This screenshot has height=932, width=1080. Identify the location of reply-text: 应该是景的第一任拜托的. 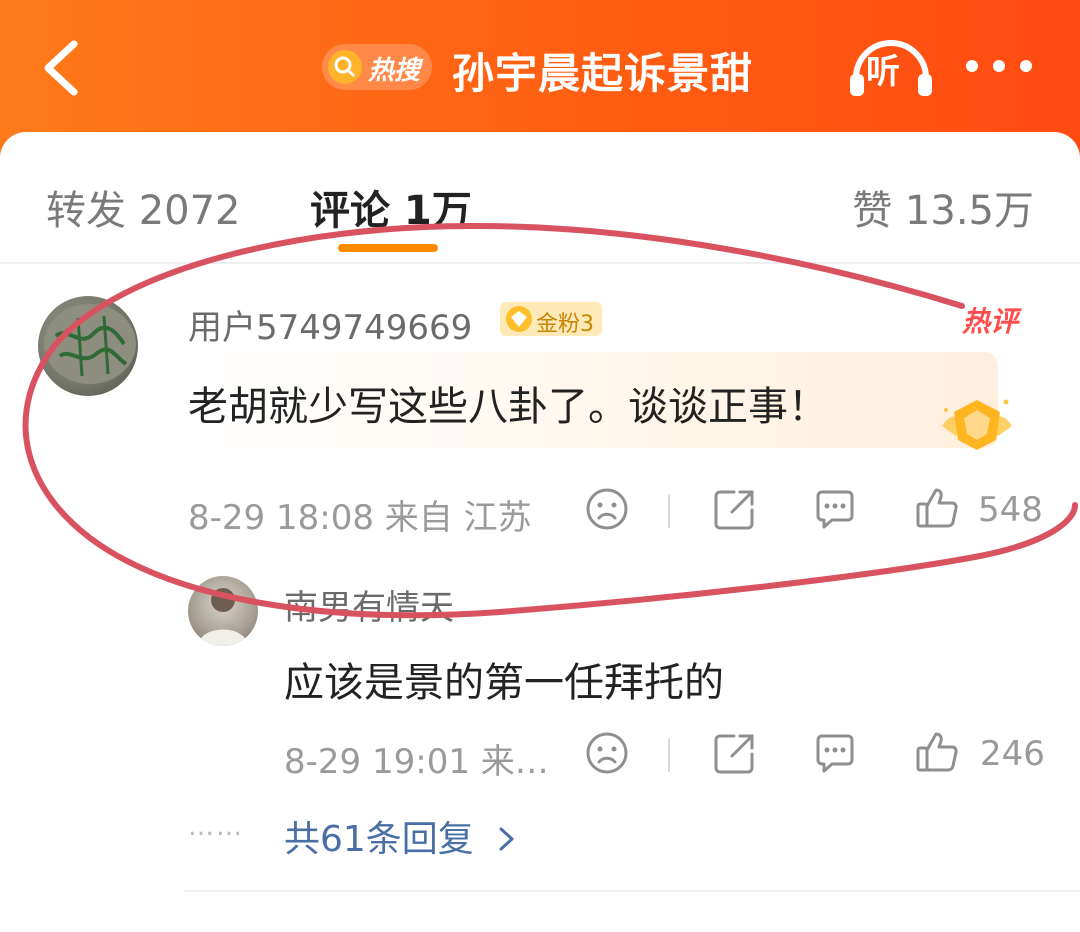
(504, 683).